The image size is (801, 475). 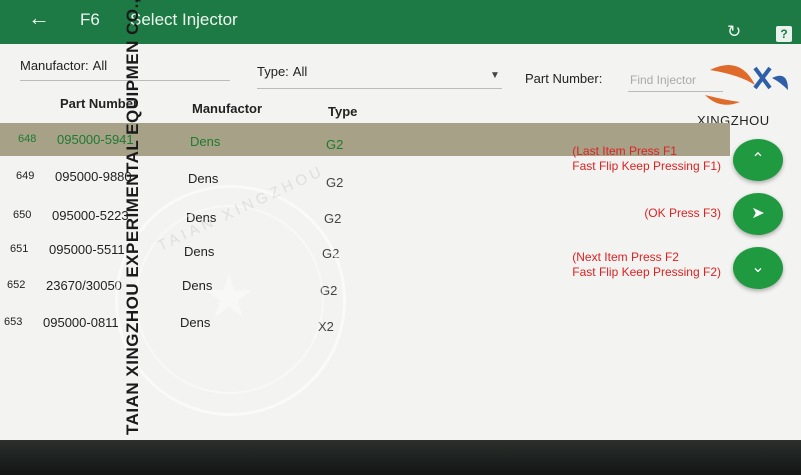 What do you see at coordinates (227, 108) in the screenshot?
I see `header-manufactor: Manufactor` at bounding box center [227, 108].